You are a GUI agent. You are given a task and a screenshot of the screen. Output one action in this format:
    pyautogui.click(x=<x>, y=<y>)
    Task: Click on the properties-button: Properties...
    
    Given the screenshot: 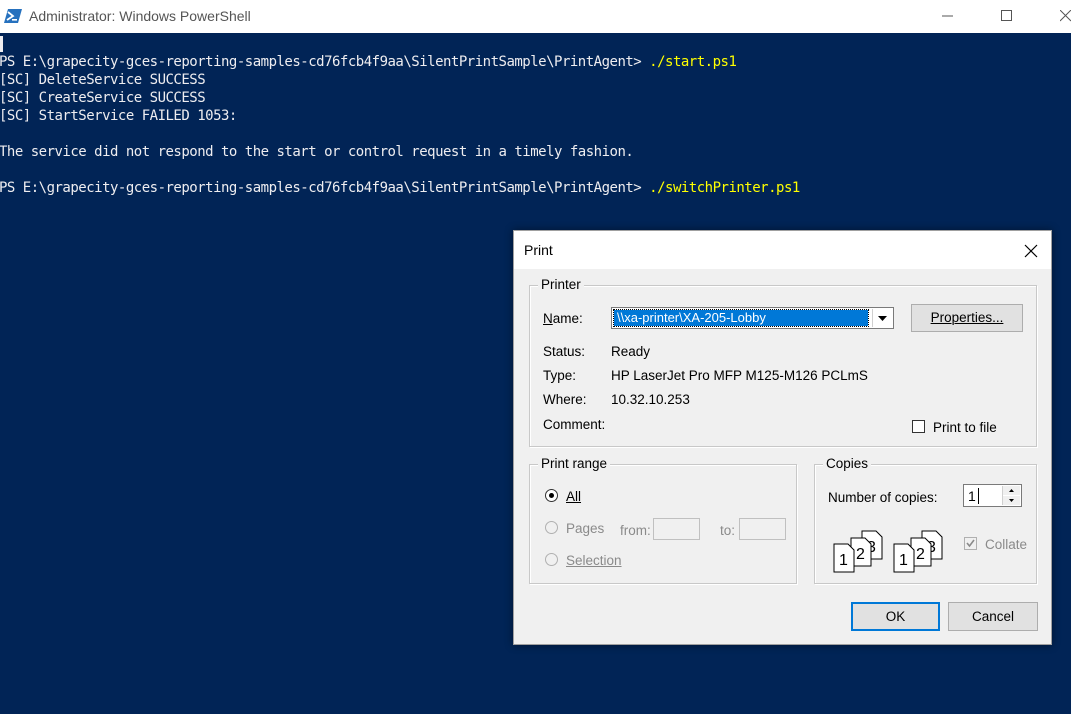 What is the action you would take?
    pyautogui.click(x=967, y=318)
    